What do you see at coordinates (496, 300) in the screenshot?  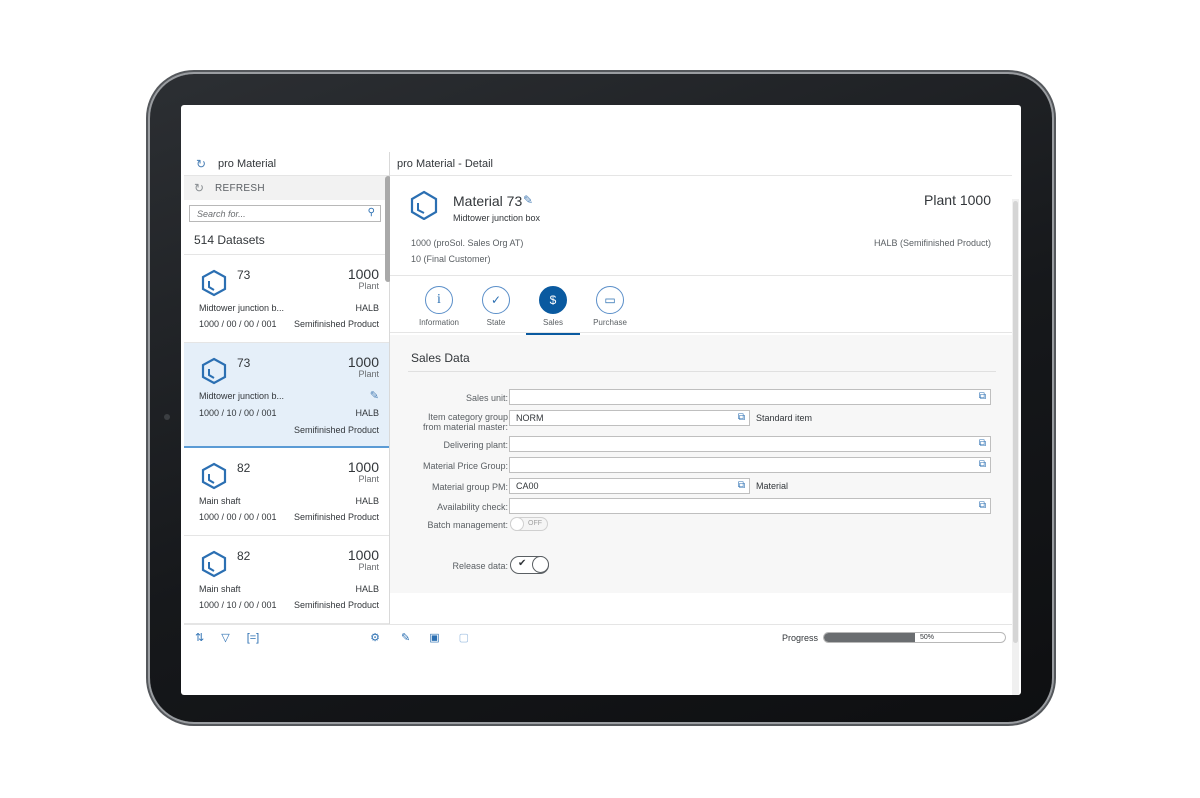 I see `check-circle-icon: ✓` at bounding box center [496, 300].